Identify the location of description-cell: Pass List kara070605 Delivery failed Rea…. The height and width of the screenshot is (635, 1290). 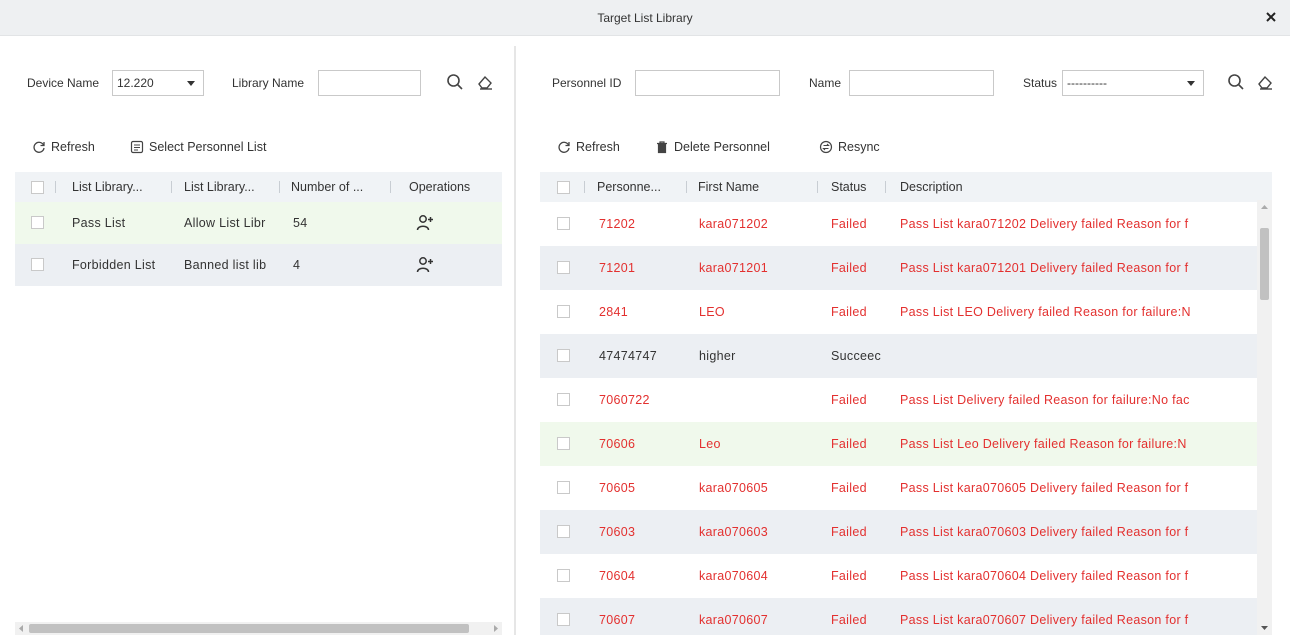
(1044, 488).